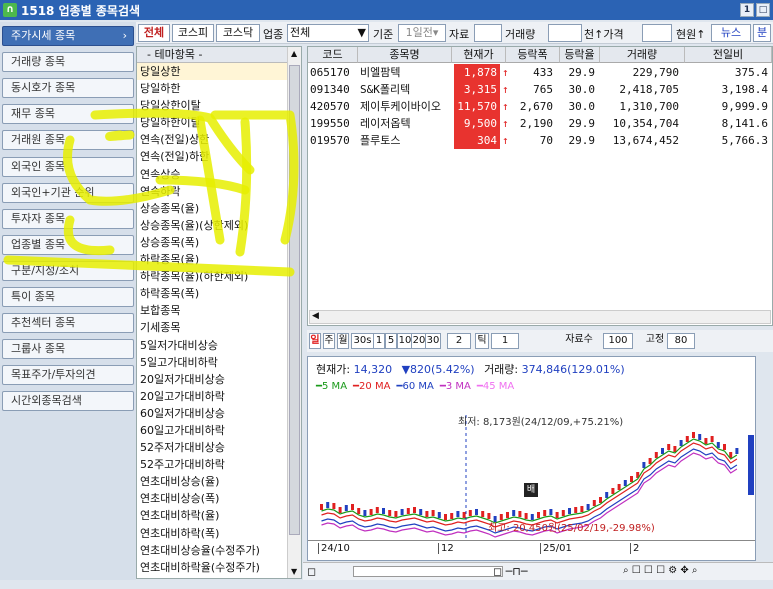  I want to click on theme-item: 하락종목(율), so click(212, 259).